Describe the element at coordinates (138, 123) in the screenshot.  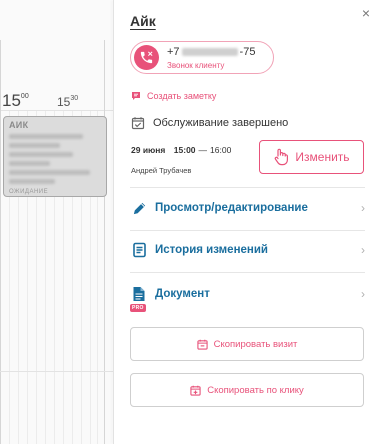
I see `calendar-check-icon` at that location.